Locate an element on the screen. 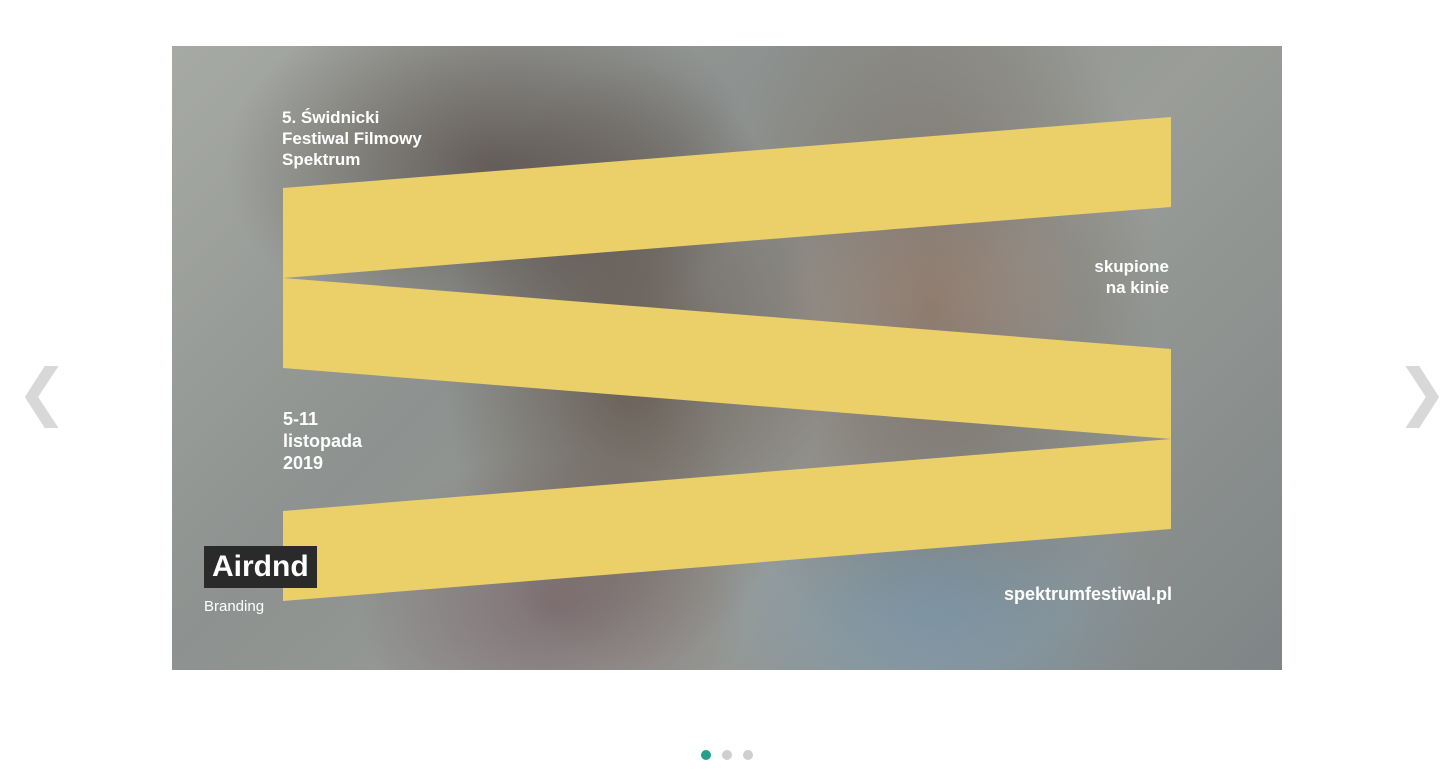 Image resolution: width=1456 pixels, height=771 pixels. poster-tagline: skupione na kinie is located at coordinates (1131, 277).